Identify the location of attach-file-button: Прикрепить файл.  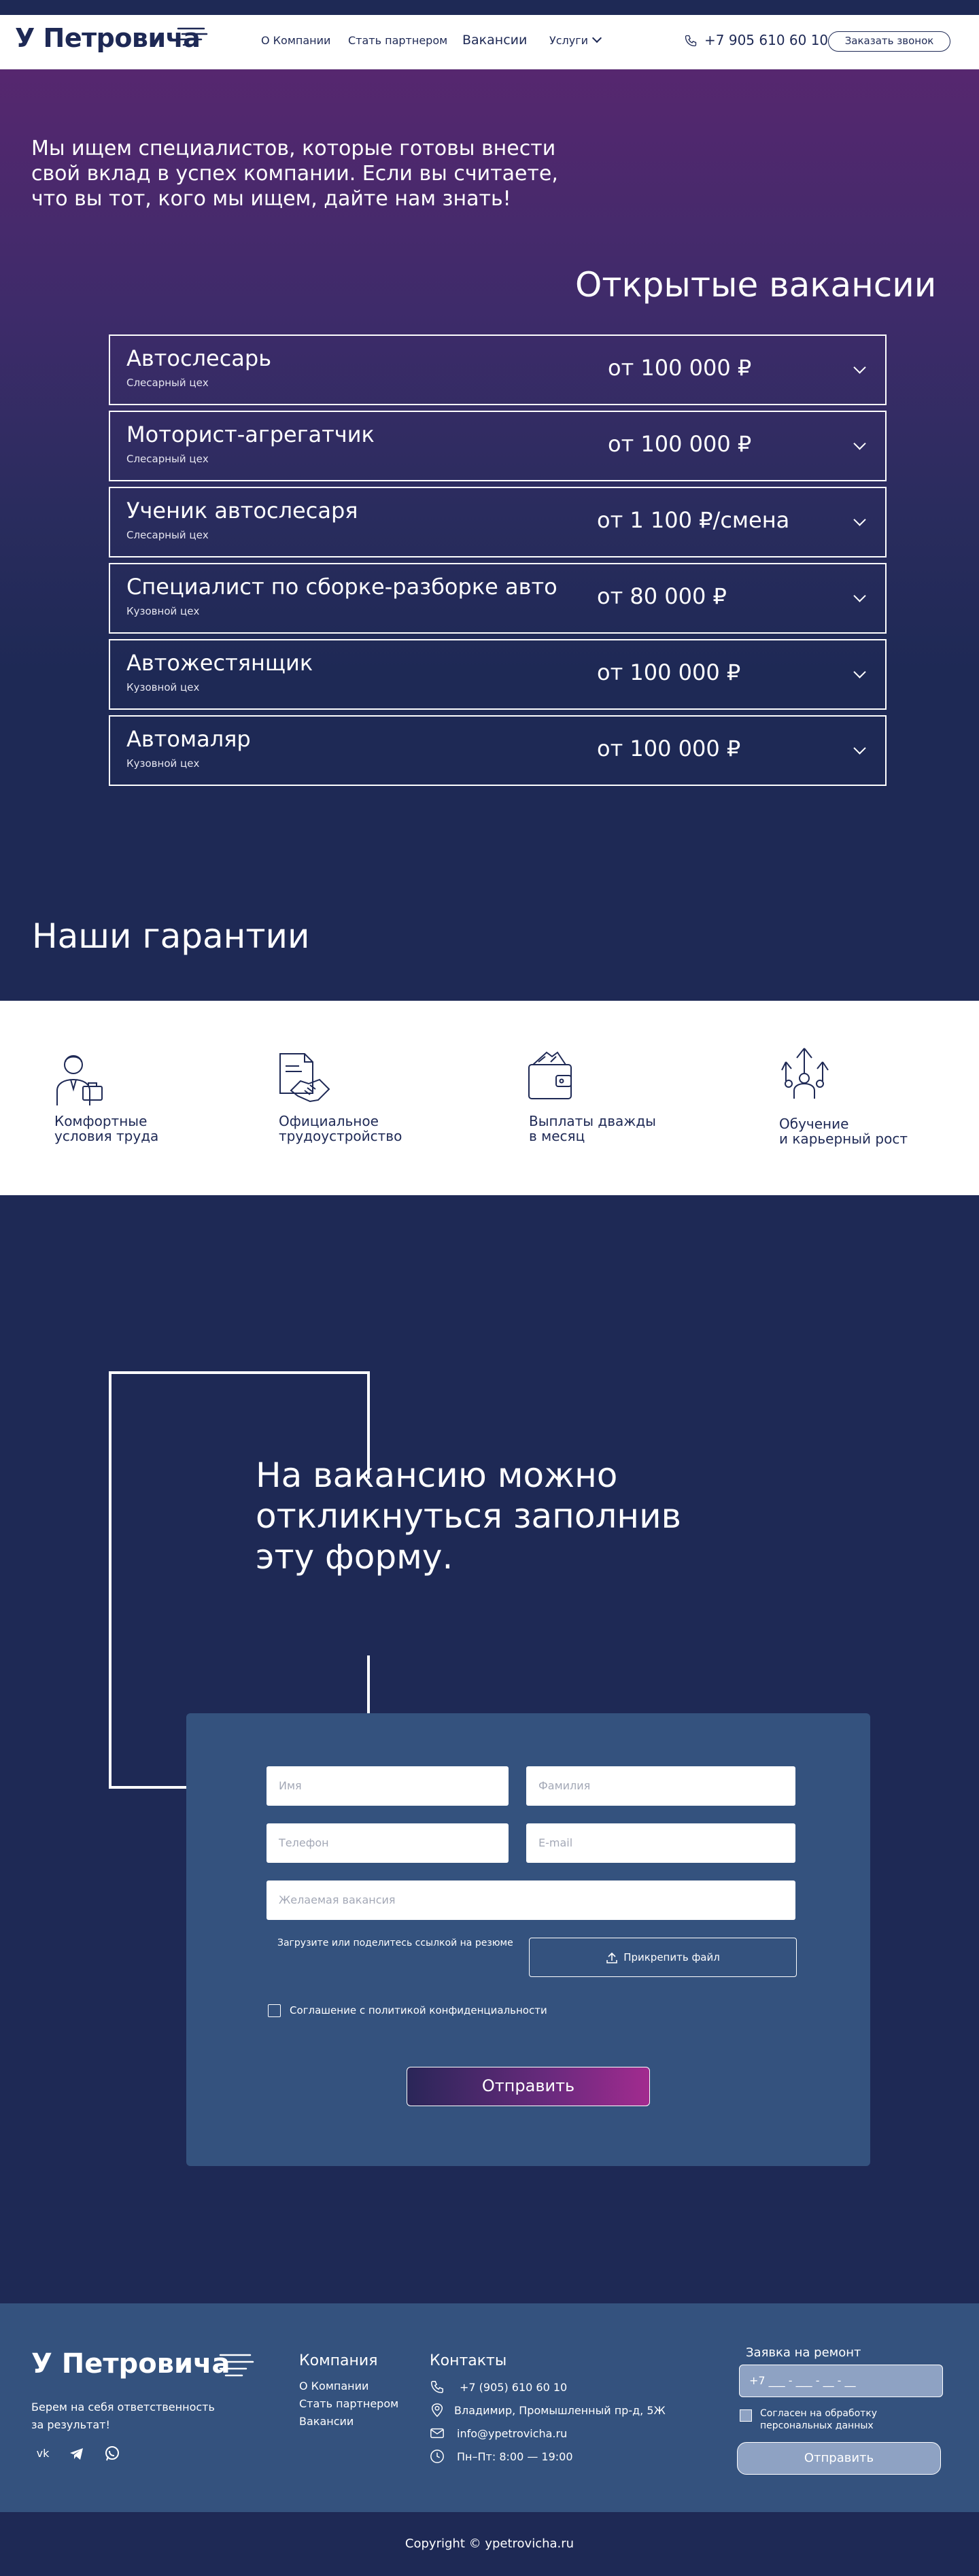
(663, 1957).